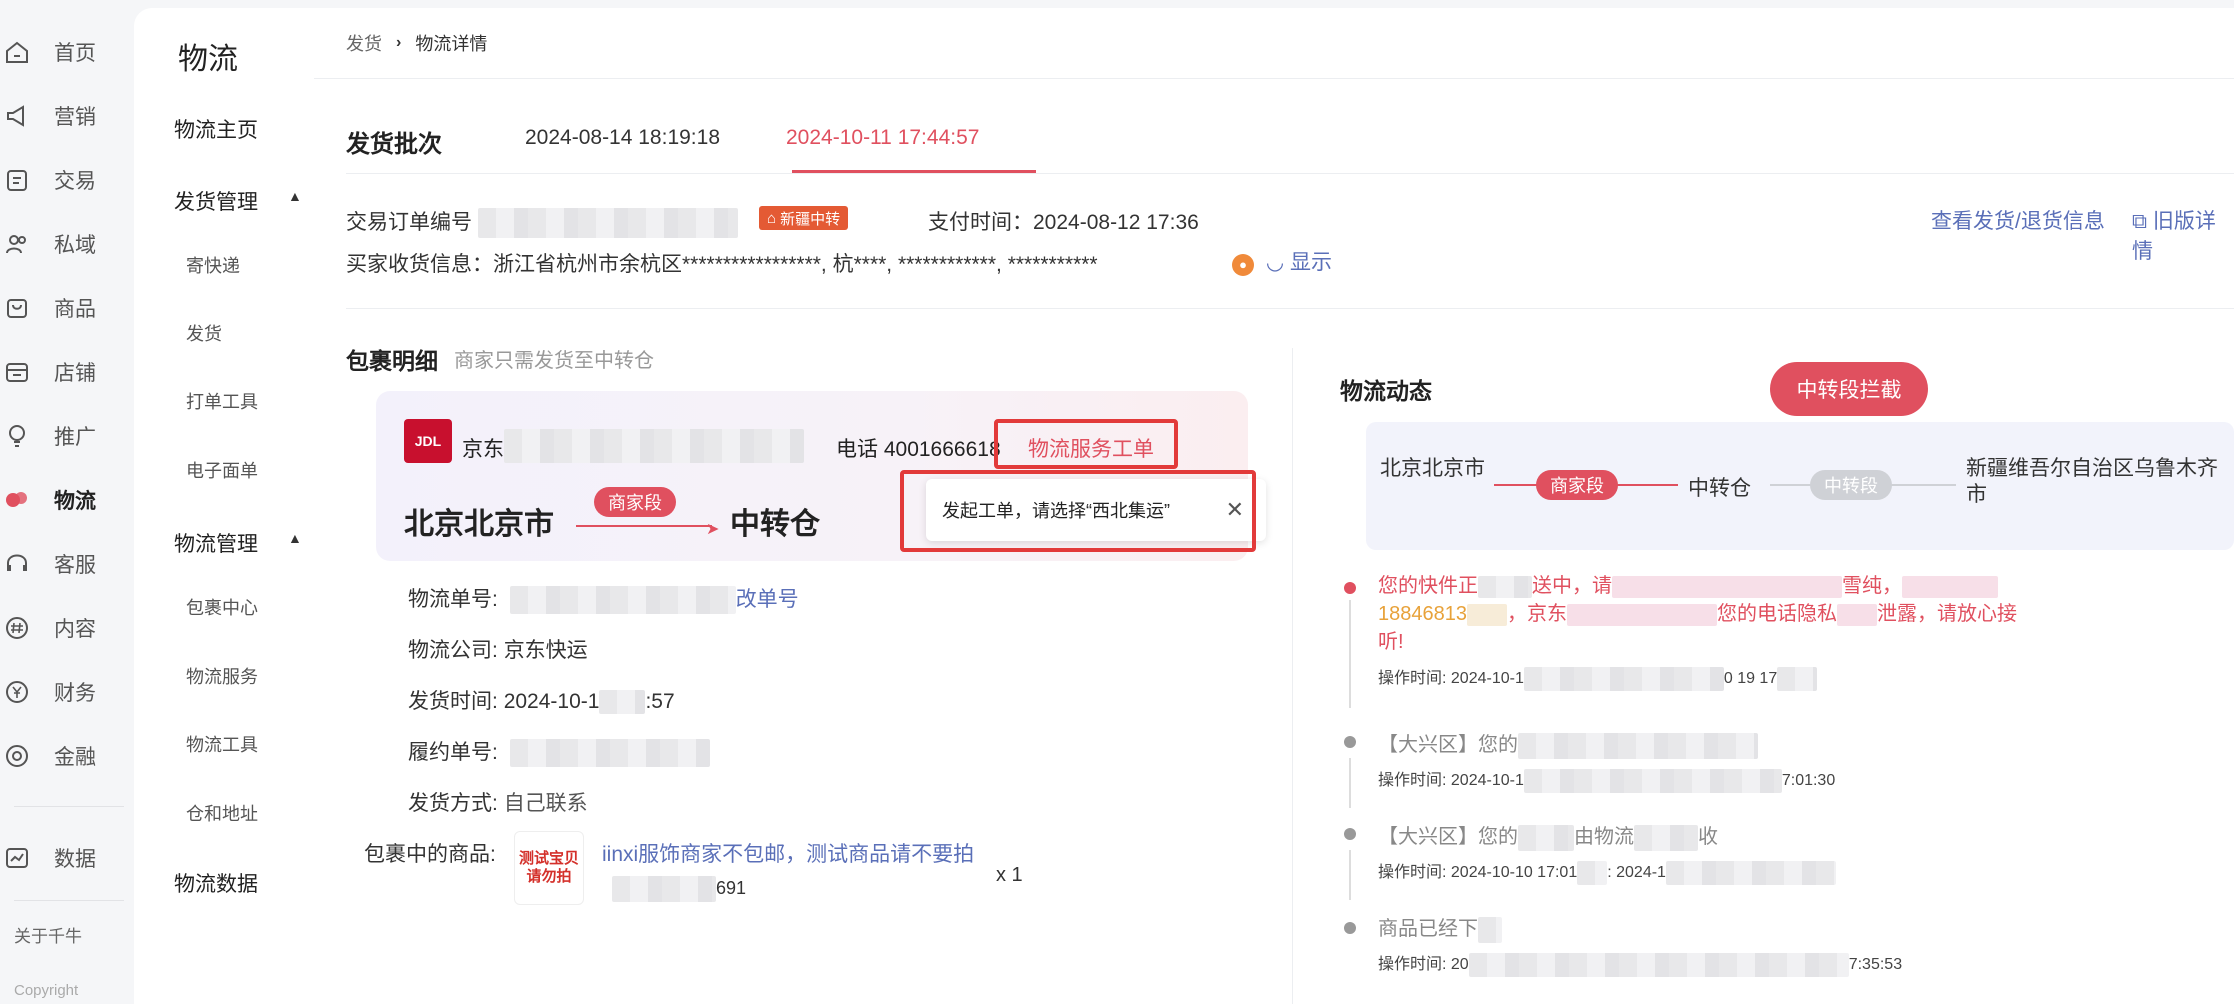 The height and width of the screenshot is (1004, 2234). What do you see at coordinates (66, 180) in the screenshot?
I see `rail-item-trade: 交易` at bounding box center [66, 180].